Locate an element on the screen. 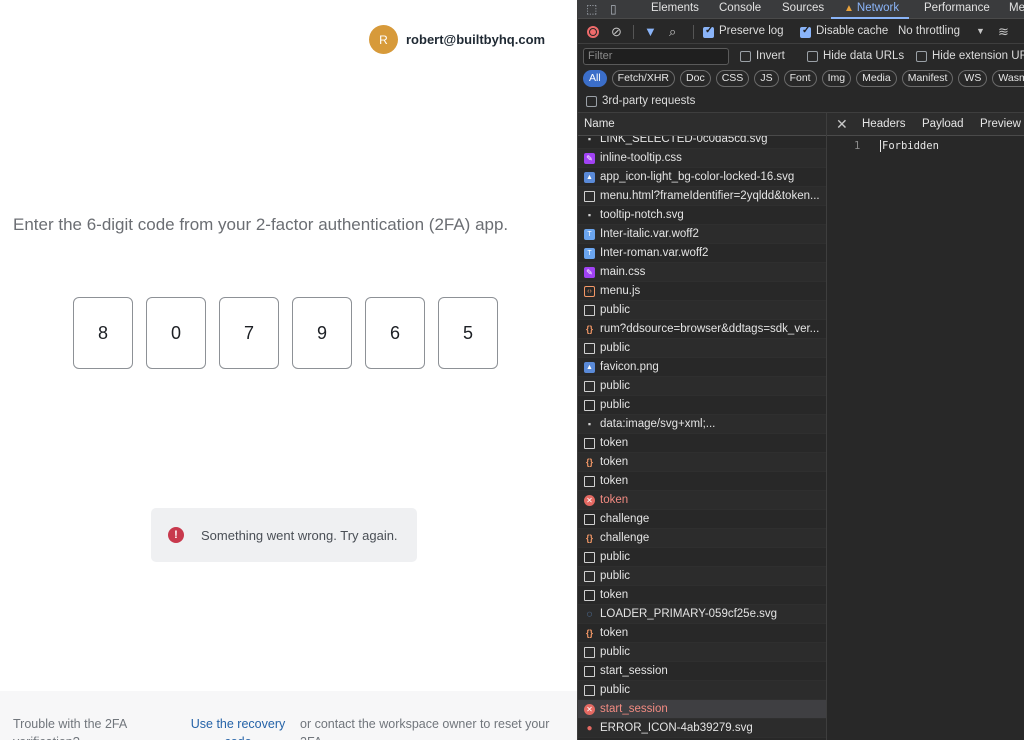 Image resolution: width=1024 pixels, height=740 pixels. inspect-element-icon: ⬚ is located at coordinates (591, 9).